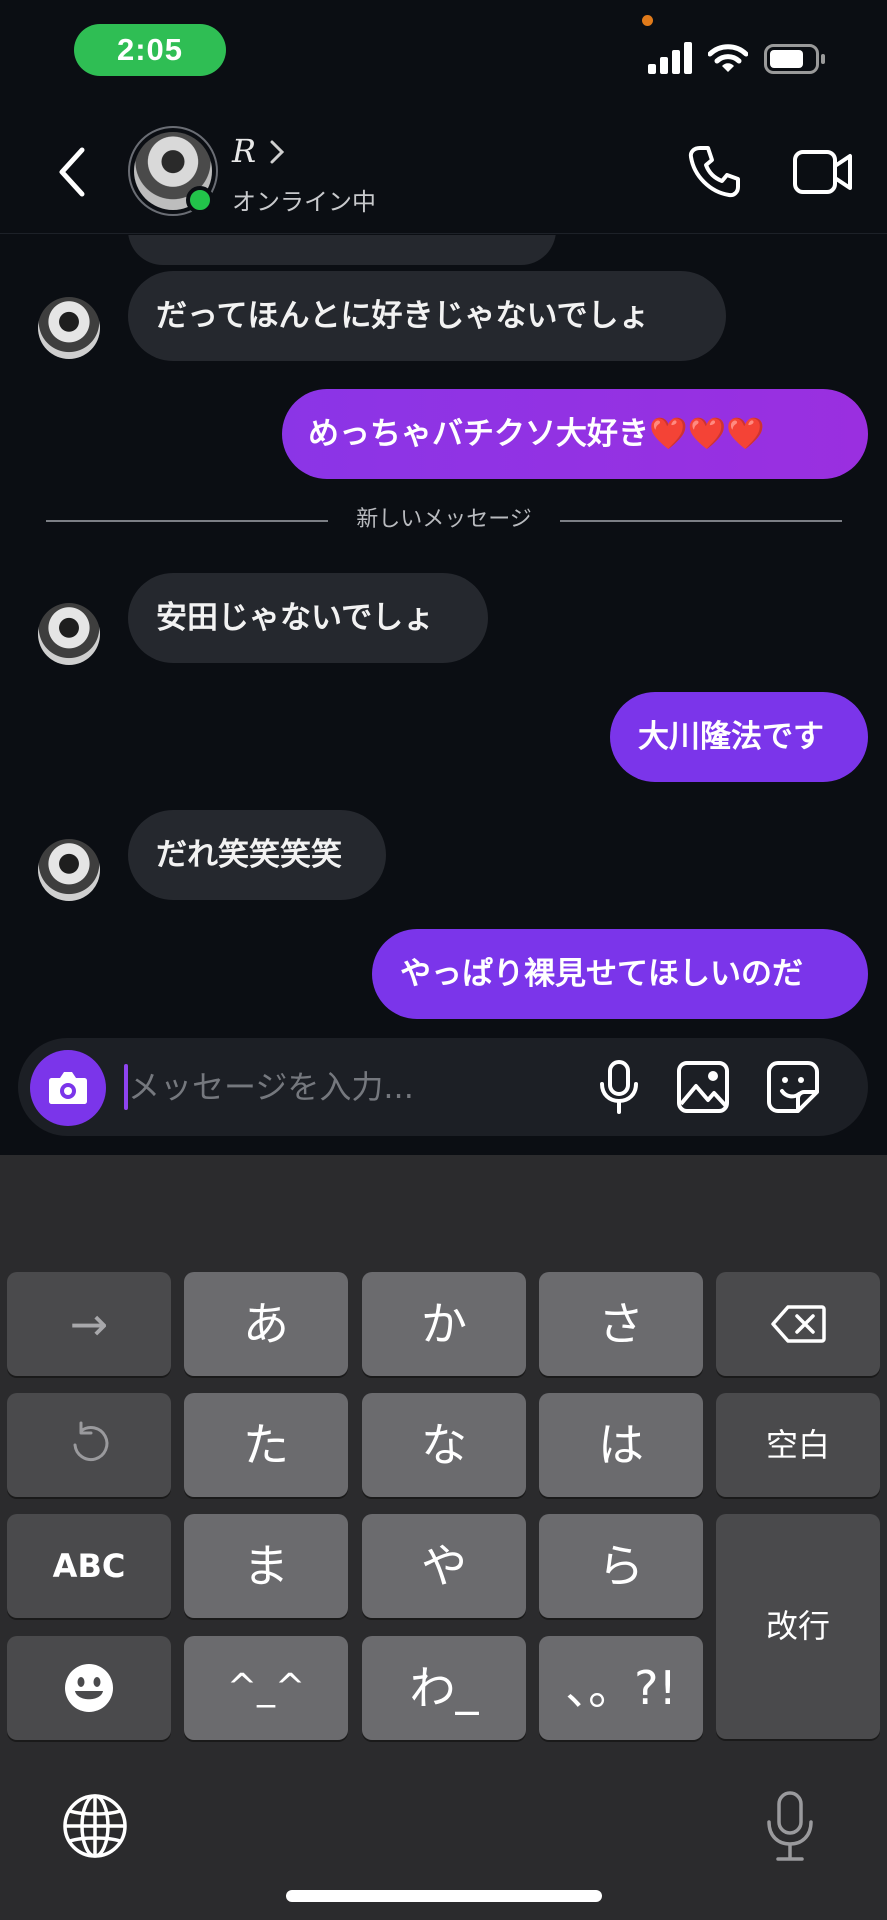  Describe the element at coordinates (266, 1566) in the screenshot. I see `key-ma: ま` at that location.